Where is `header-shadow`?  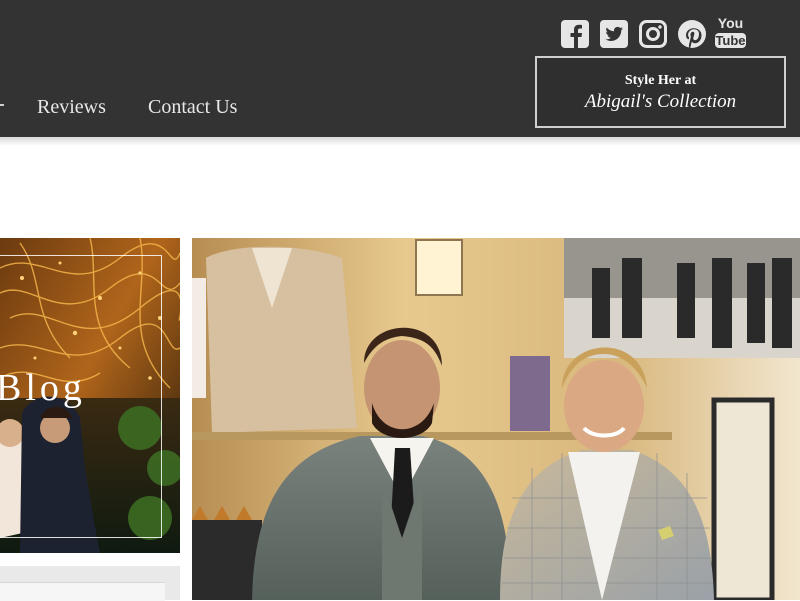 header-shadow is located at coordinates (400, 141).